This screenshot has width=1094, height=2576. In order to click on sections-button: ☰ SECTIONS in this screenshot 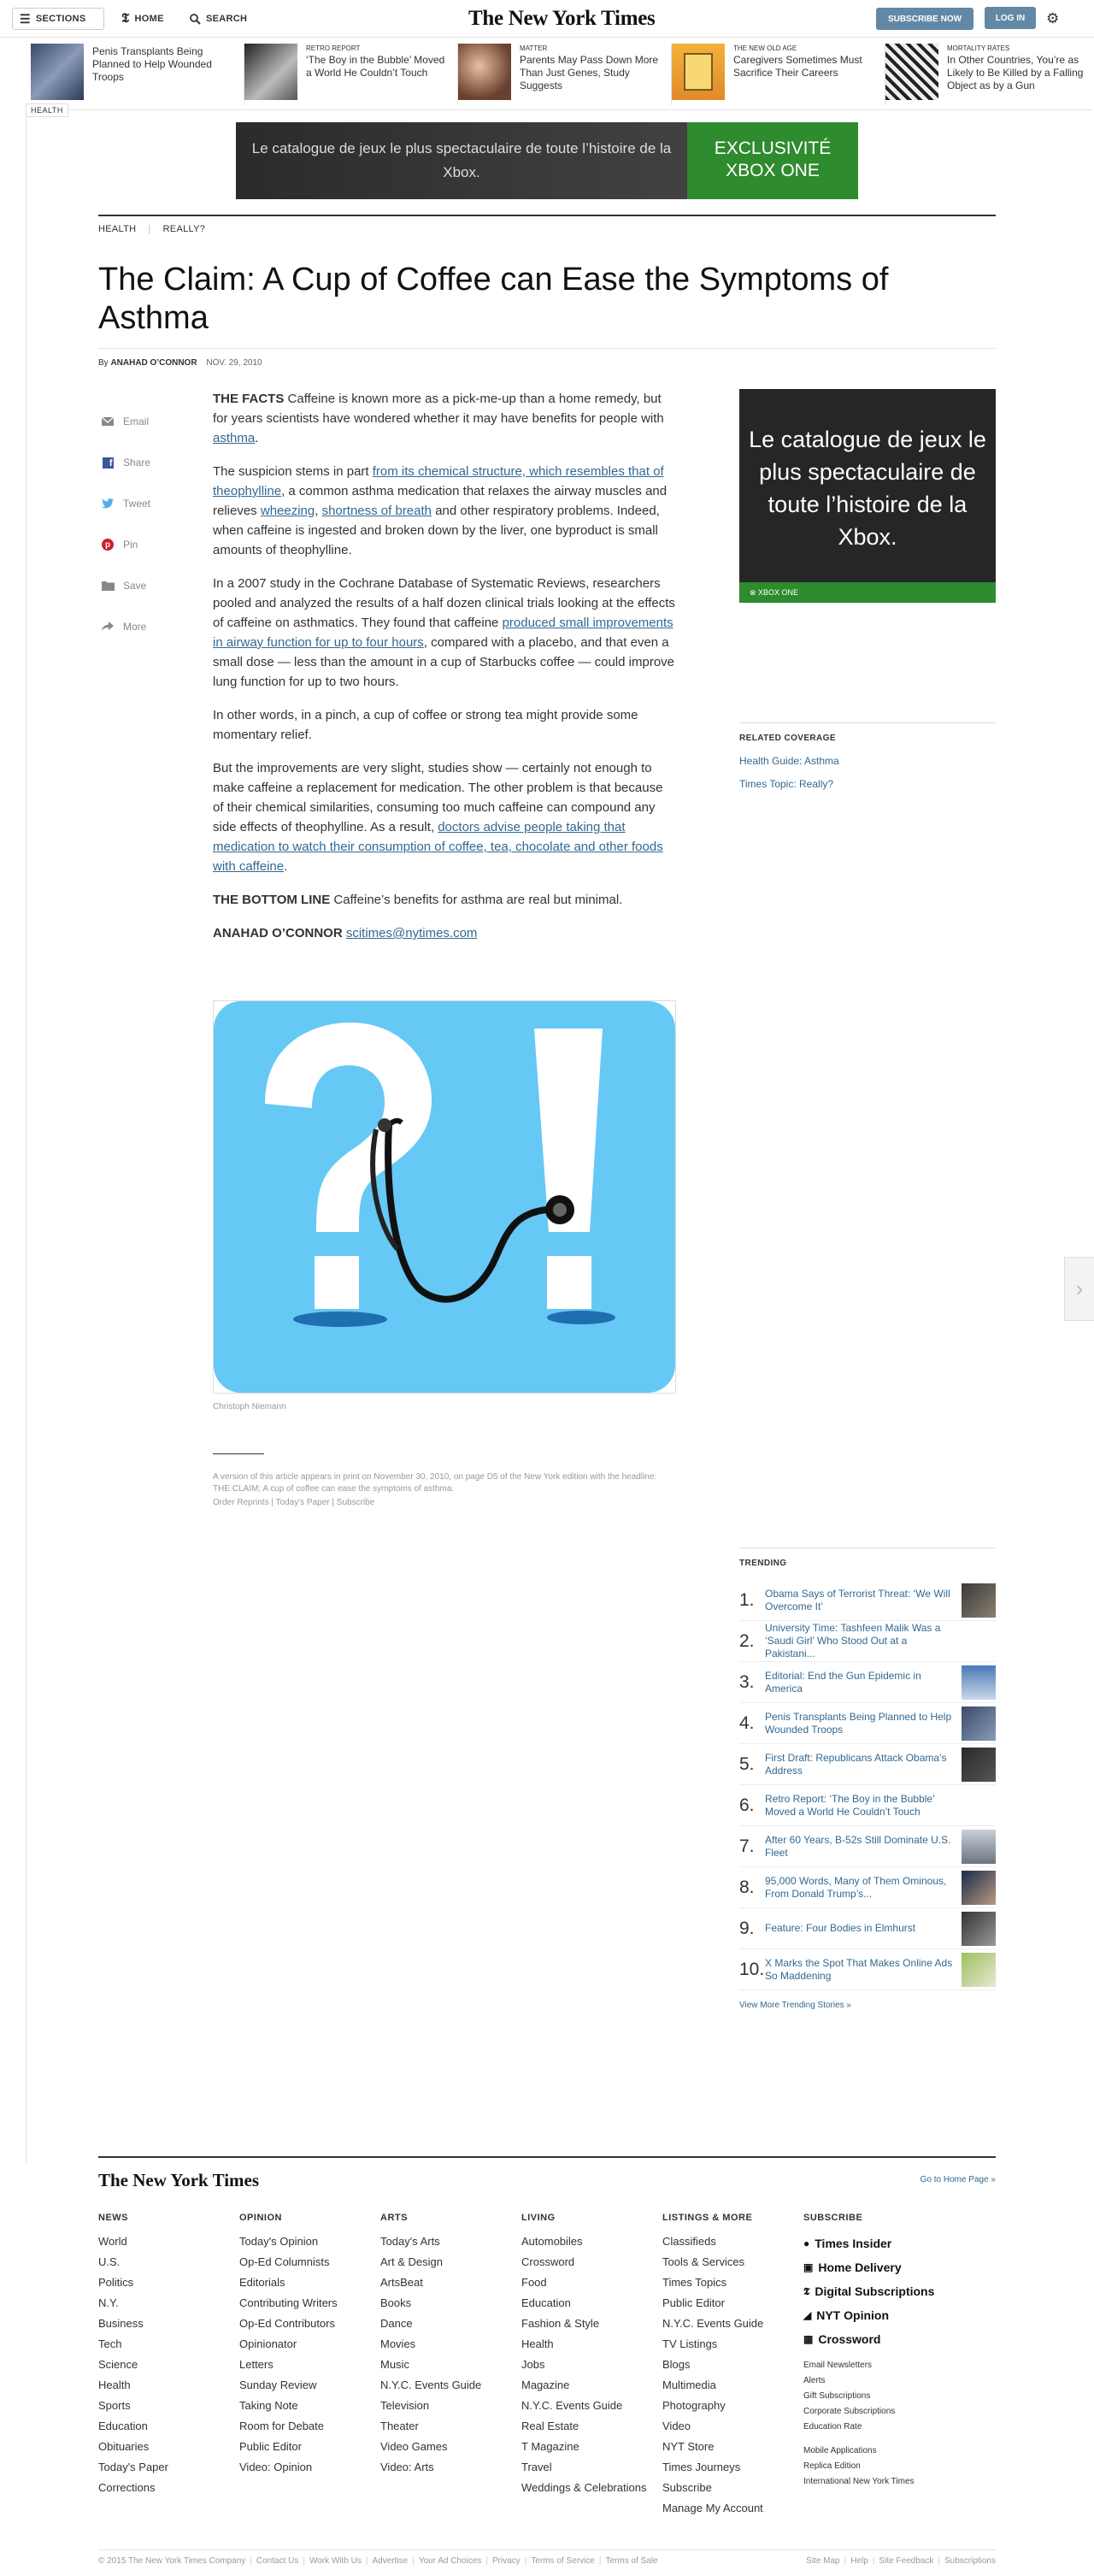, I will do `click(58, 19)`.